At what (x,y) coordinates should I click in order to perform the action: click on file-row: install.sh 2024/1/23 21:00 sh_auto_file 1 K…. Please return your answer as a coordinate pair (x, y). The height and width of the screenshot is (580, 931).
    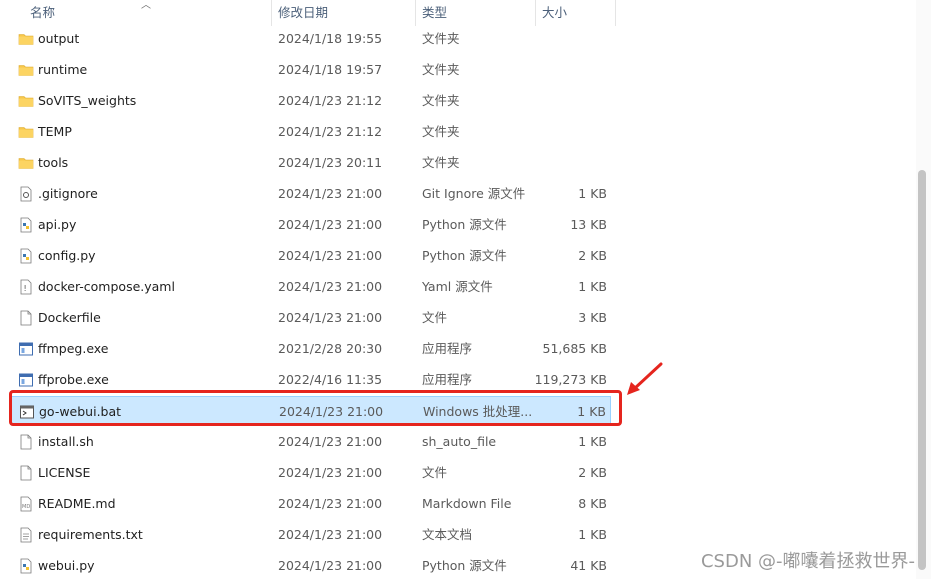
    Looking at the image, I should click on (310, 441).